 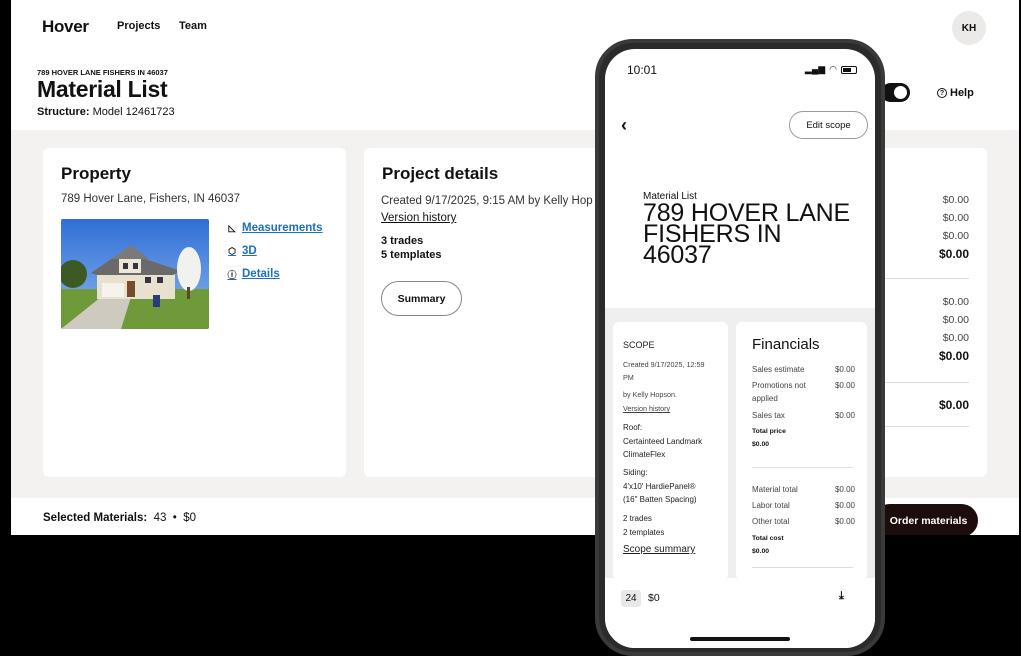 I want to click on other-total-row: Other total $0.00, so click(x=803, y=521).